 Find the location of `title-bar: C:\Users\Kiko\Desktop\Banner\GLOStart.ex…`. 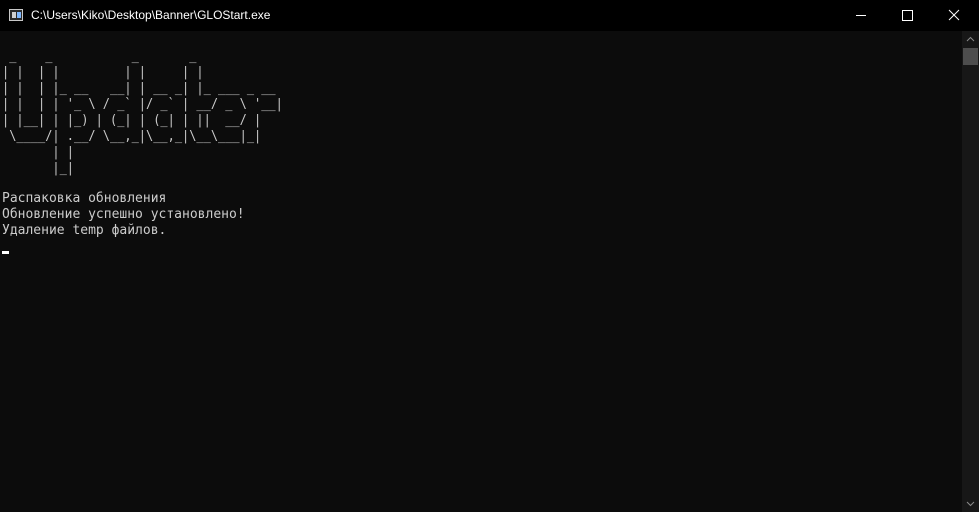

title-bar: C:\Users\Kiko\Desktop\Banner\GLOStart.ex… is located at coordinates (489, 15).